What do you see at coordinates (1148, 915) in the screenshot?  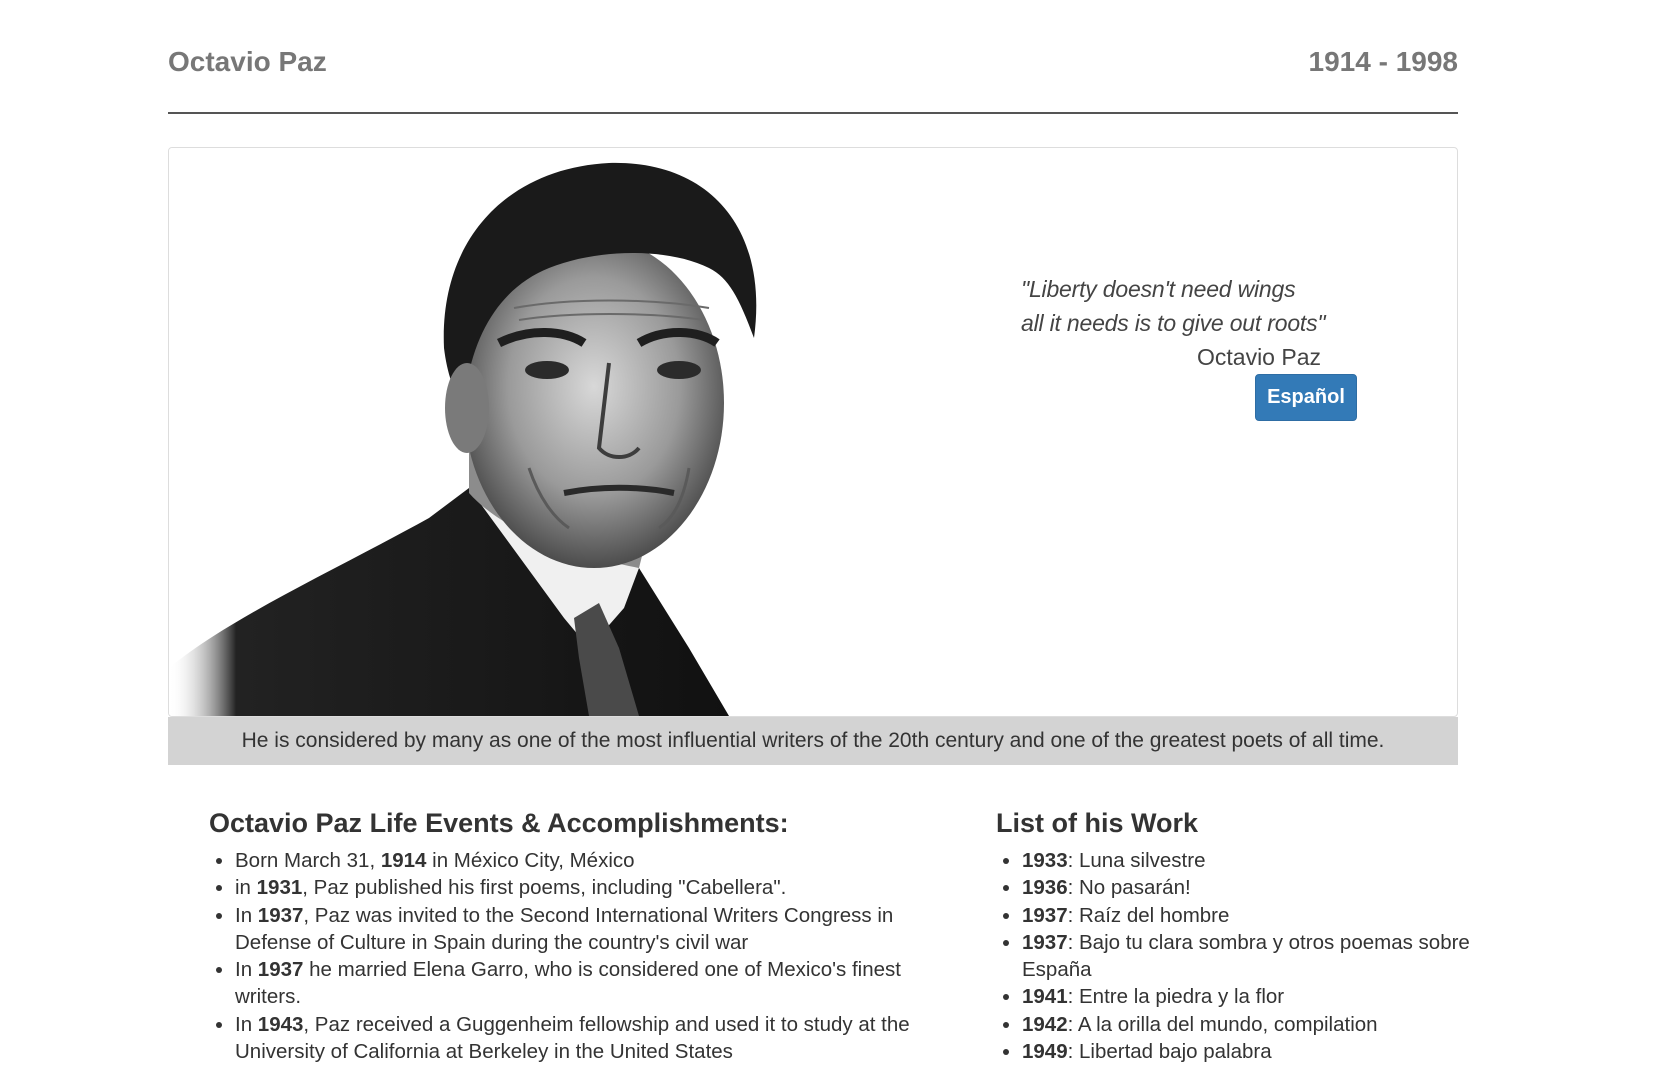 I see `work-title: : Raíz del hombre` at bounding box center [1148, 915].